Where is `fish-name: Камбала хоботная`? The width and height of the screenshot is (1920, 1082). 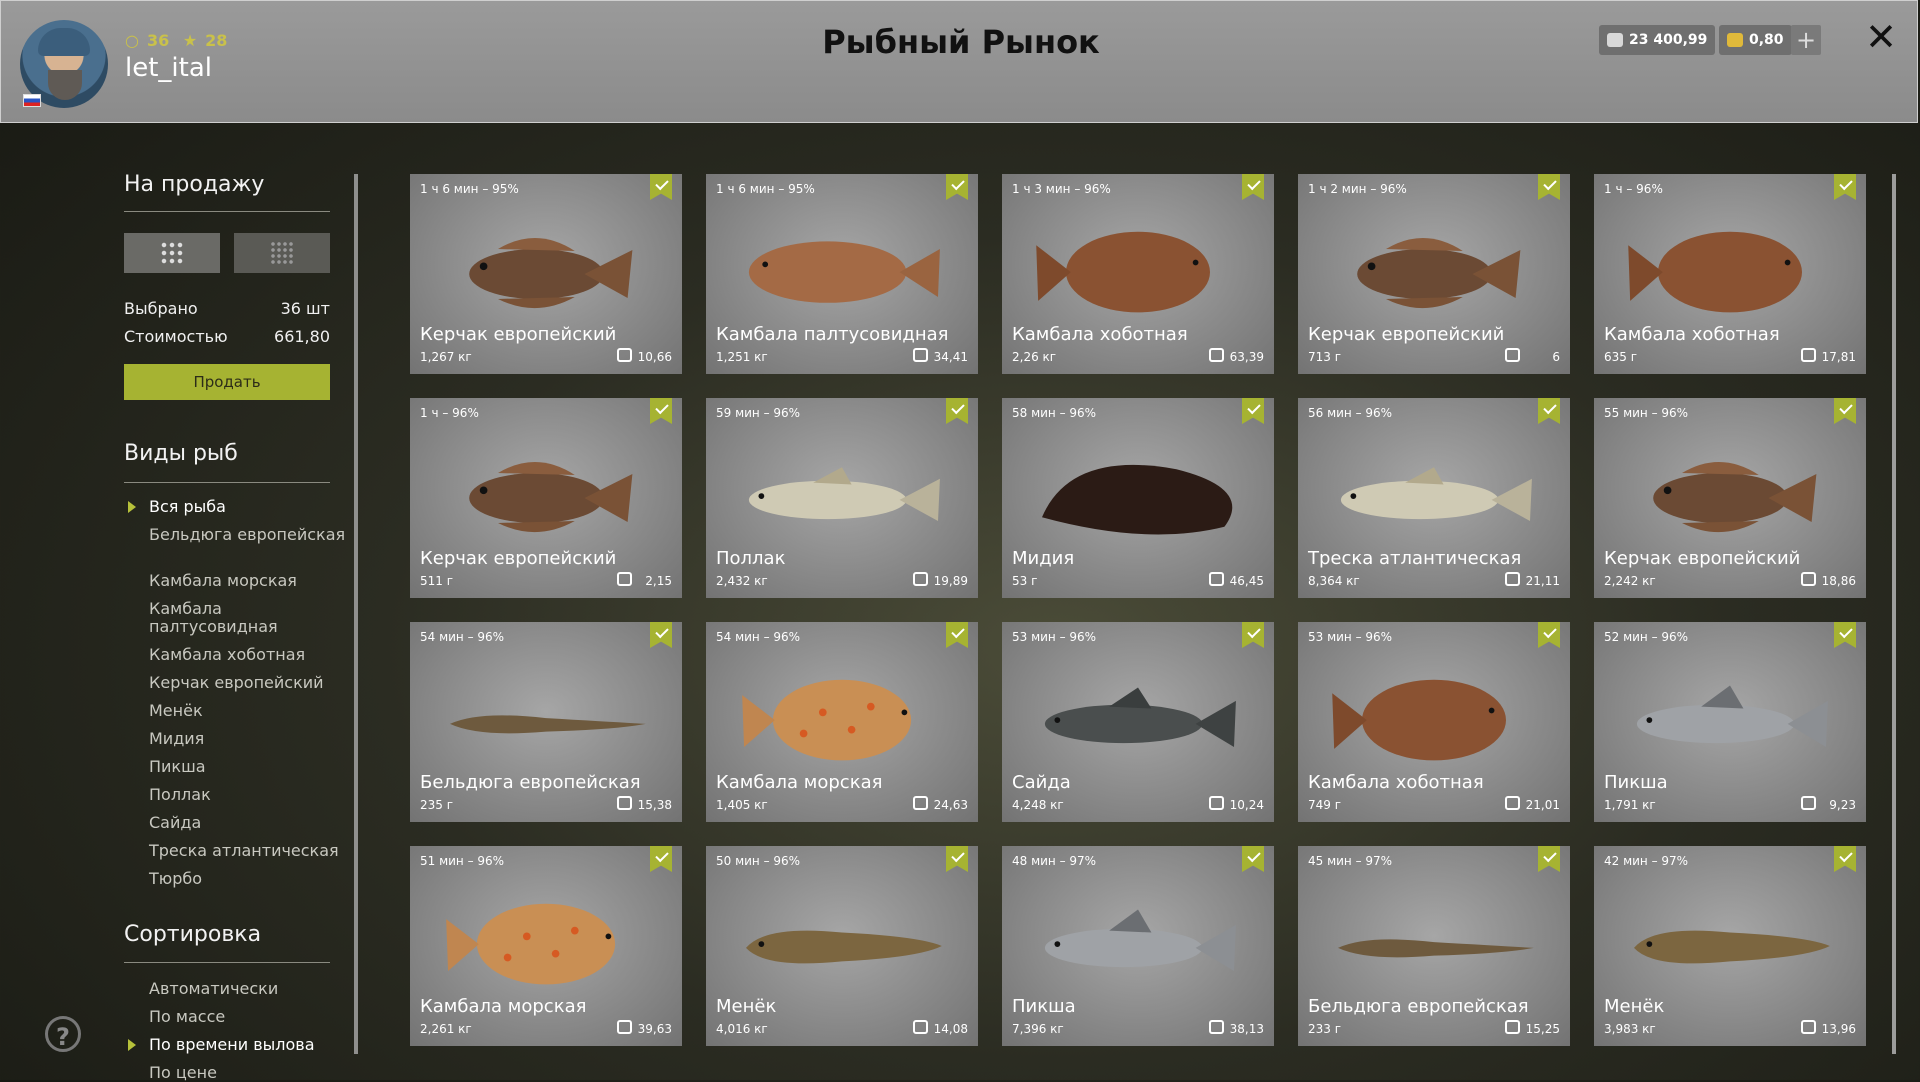 fish-name: Камбала хоботная is located at coordinates (1100, 334).